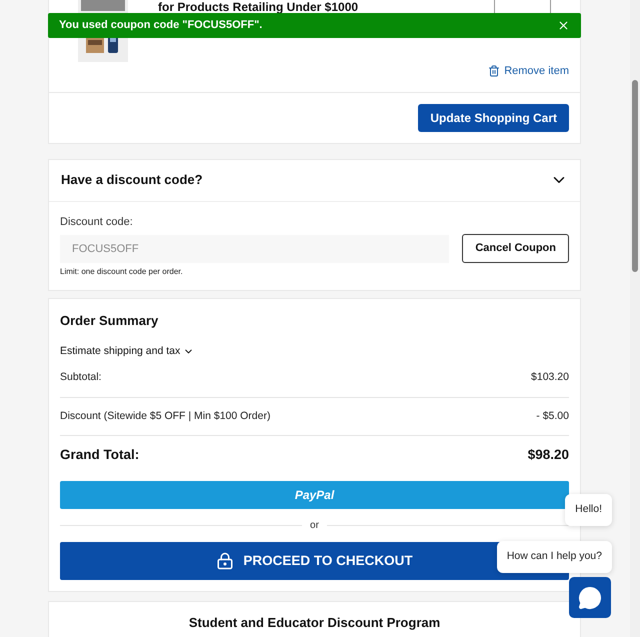 The image size is (640, 637). Describe the element at coordinates (160, 26) in the screenshot. I see `toast-message: You used coupon code "FOCUS5OFF".` at that location.